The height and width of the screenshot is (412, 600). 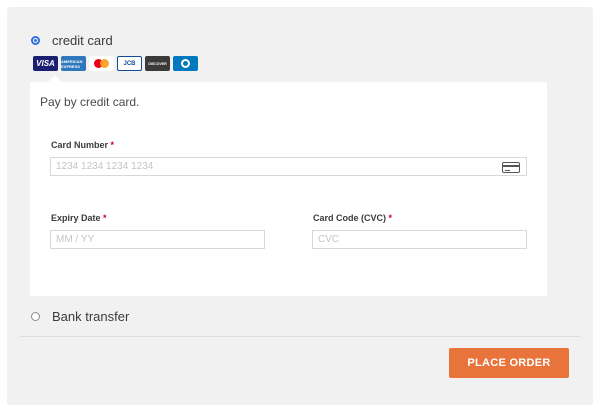 I want to click on jcb-icon: JCB, so click(x=129, y=63).